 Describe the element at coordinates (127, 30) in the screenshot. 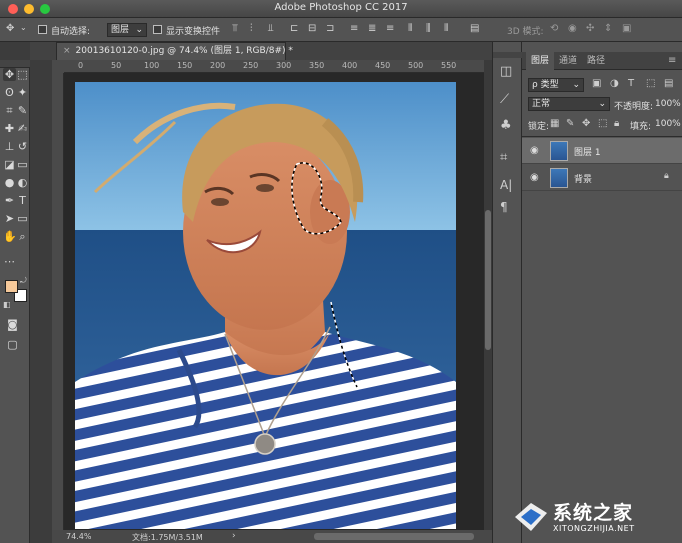

I see `auto-select-dropdown: 图层 ⌄` at that location.